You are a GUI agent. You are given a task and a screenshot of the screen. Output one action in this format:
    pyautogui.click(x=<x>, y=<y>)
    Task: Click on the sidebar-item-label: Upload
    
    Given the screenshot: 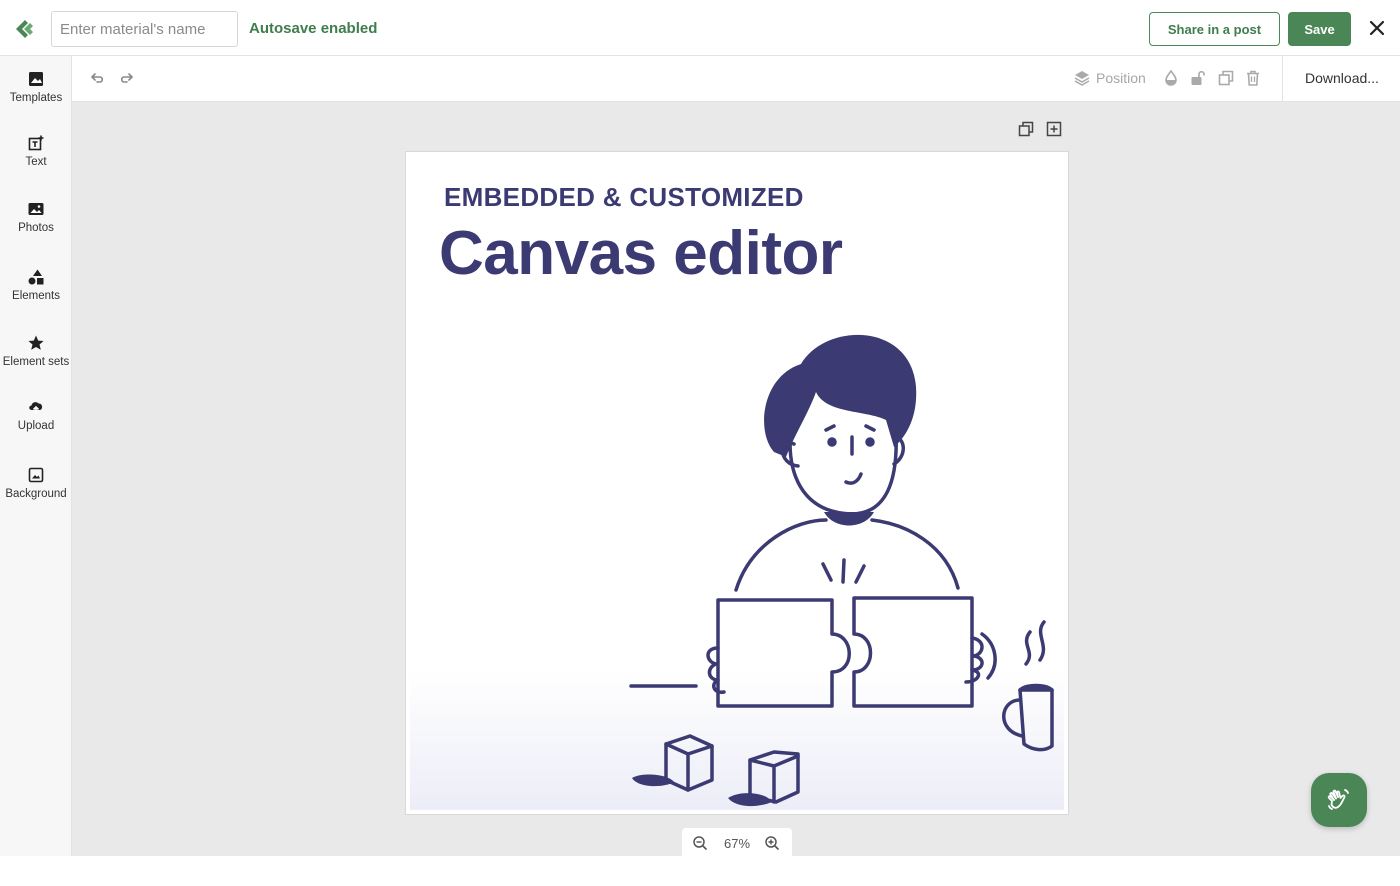 What is the action you would take?
    pyautogui.click(x=36, y=426)
    